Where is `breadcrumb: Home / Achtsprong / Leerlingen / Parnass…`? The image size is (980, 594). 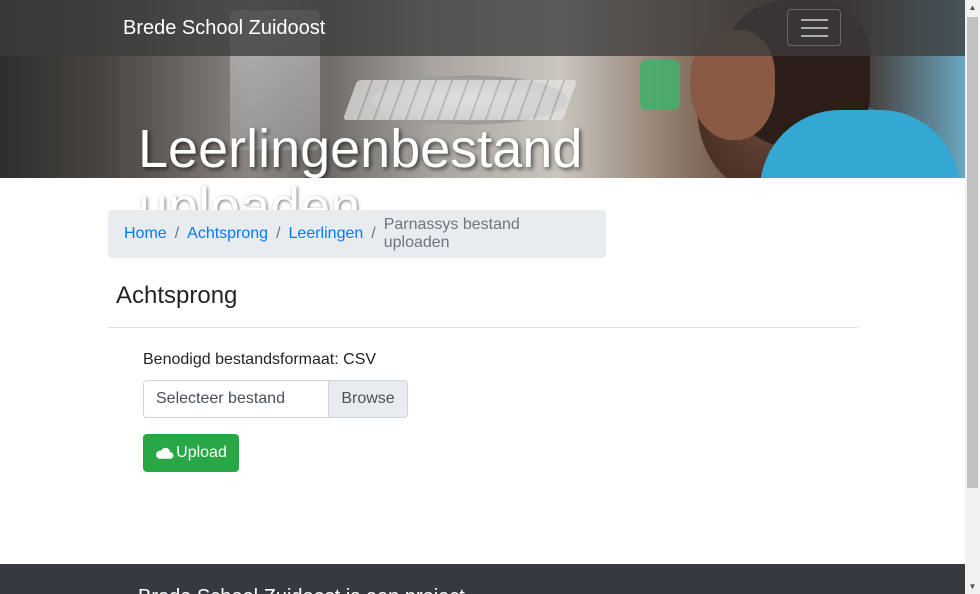
breadcrumb: Home / Achtsprong / Leerlingen / Parnass… is located at coordinates (357, 234).